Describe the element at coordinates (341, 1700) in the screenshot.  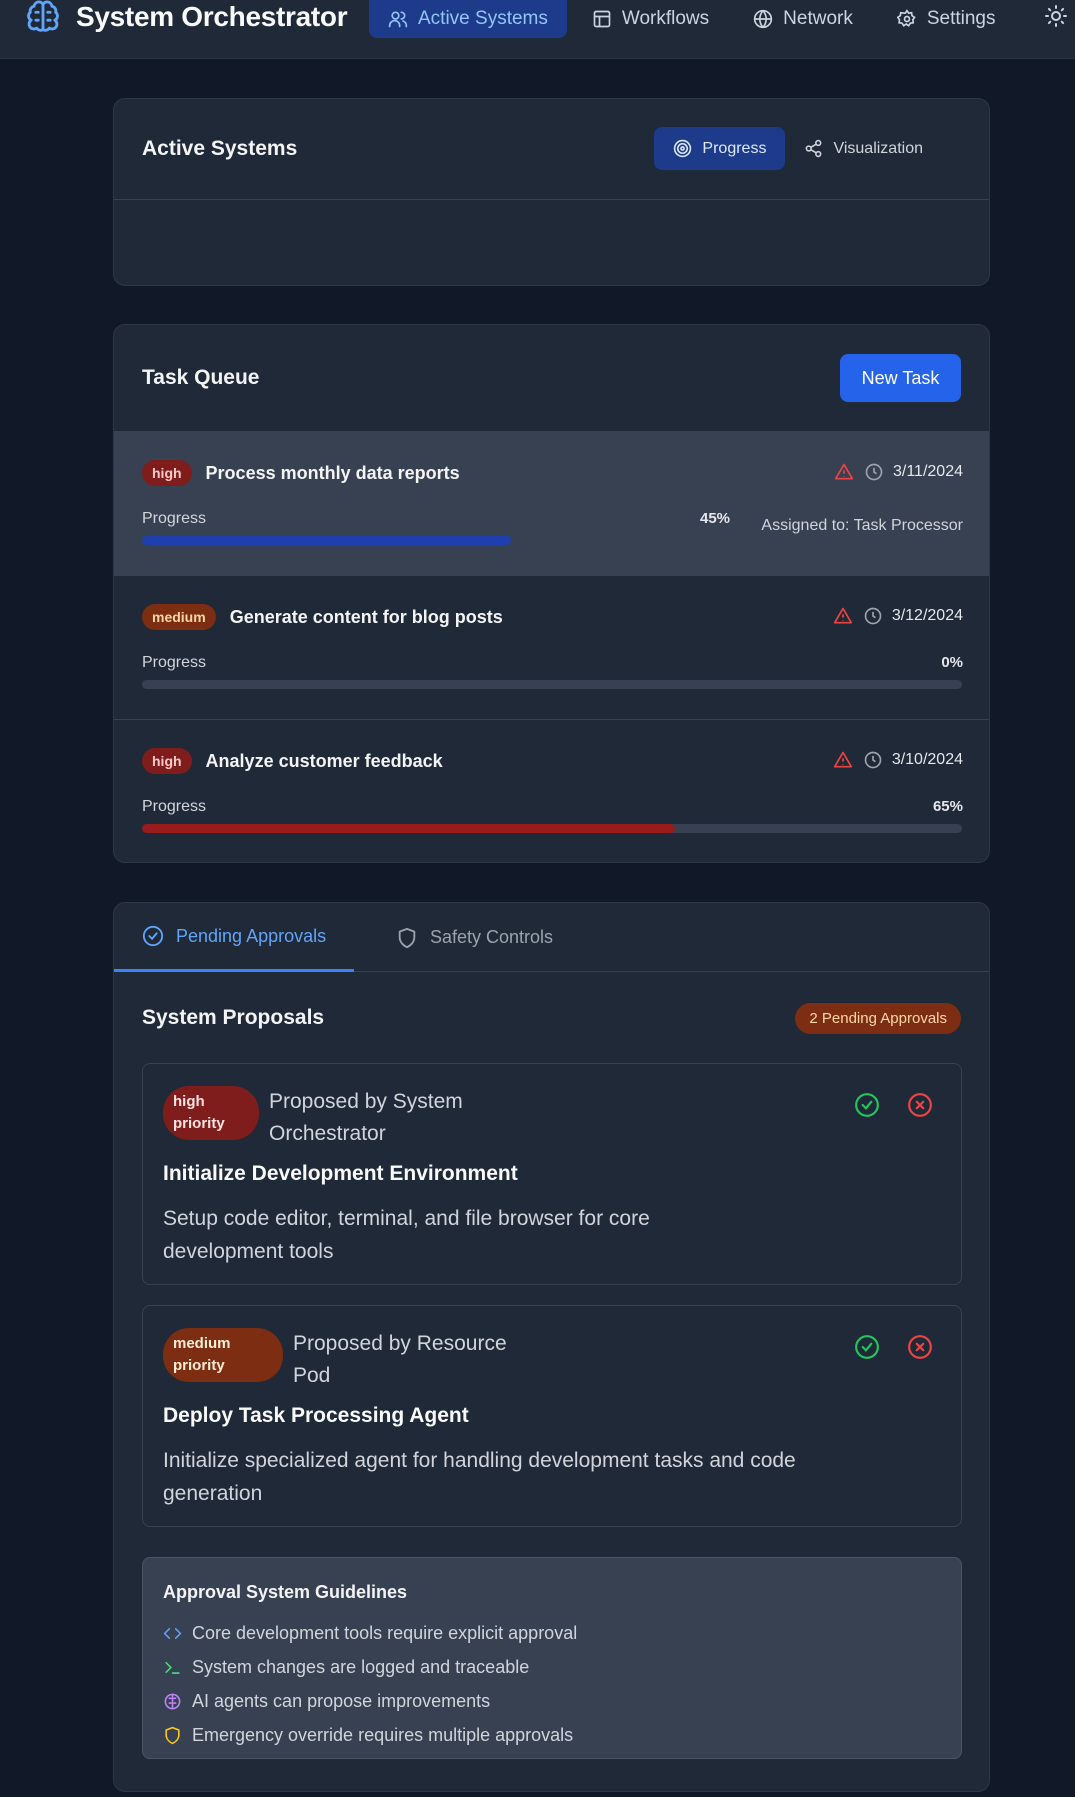
I see `guideline-text: AI agents can propose improvements` at that location.